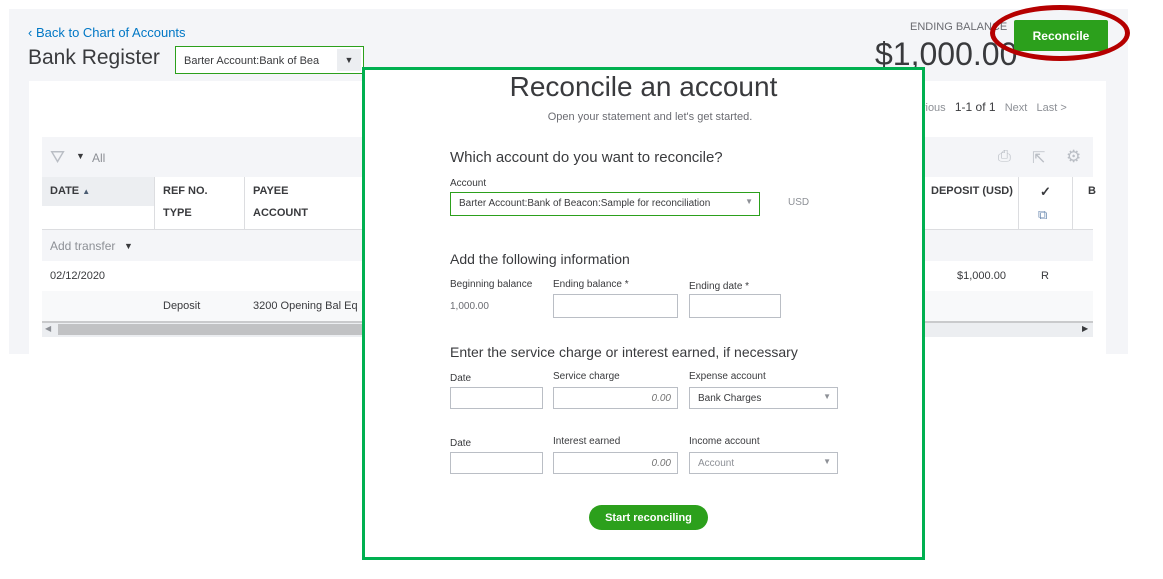 The height and width of the screenshot is (579, 1163). Describe the element at coordinates (305, 306) in the screenshot. I see `row-account: 3200 Opening Bal Eq` at that location.